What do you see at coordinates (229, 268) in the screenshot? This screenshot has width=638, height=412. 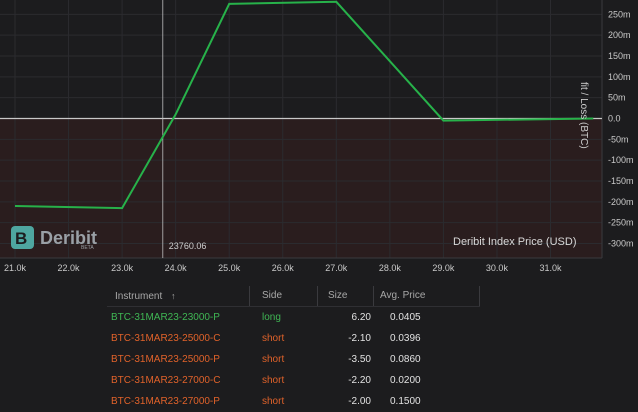 I see `x-tick-label: 25.0k` at bounding box center [229, 268].